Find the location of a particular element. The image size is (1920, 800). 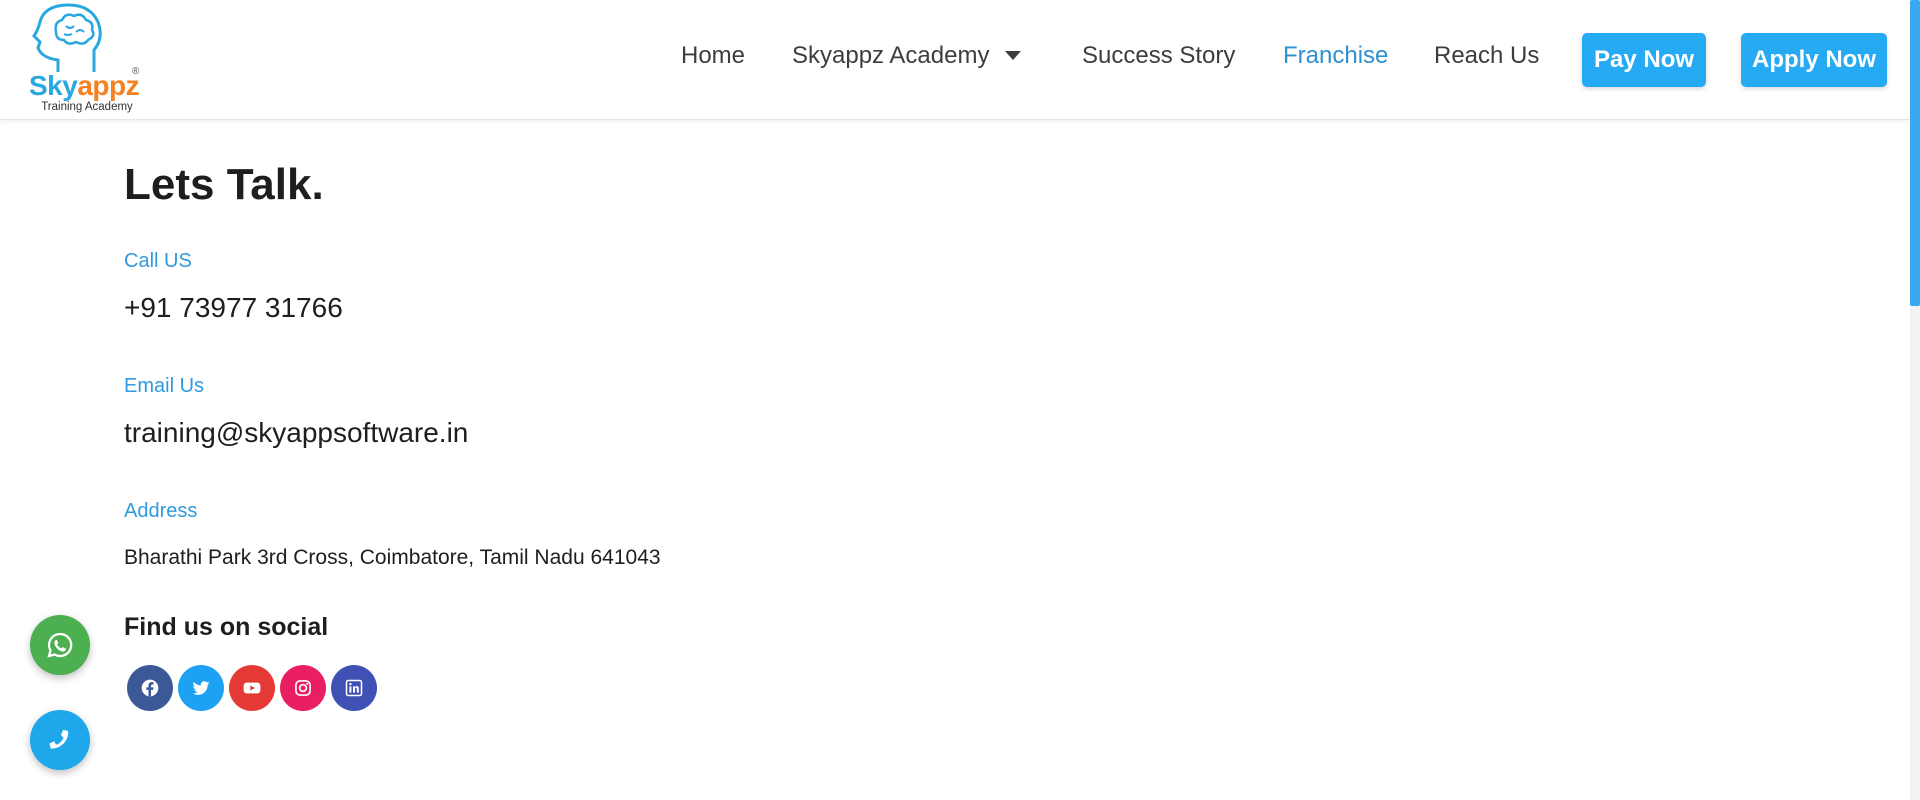

email-address: training@skyappsoftware.in is located at coordinates (296, 433).